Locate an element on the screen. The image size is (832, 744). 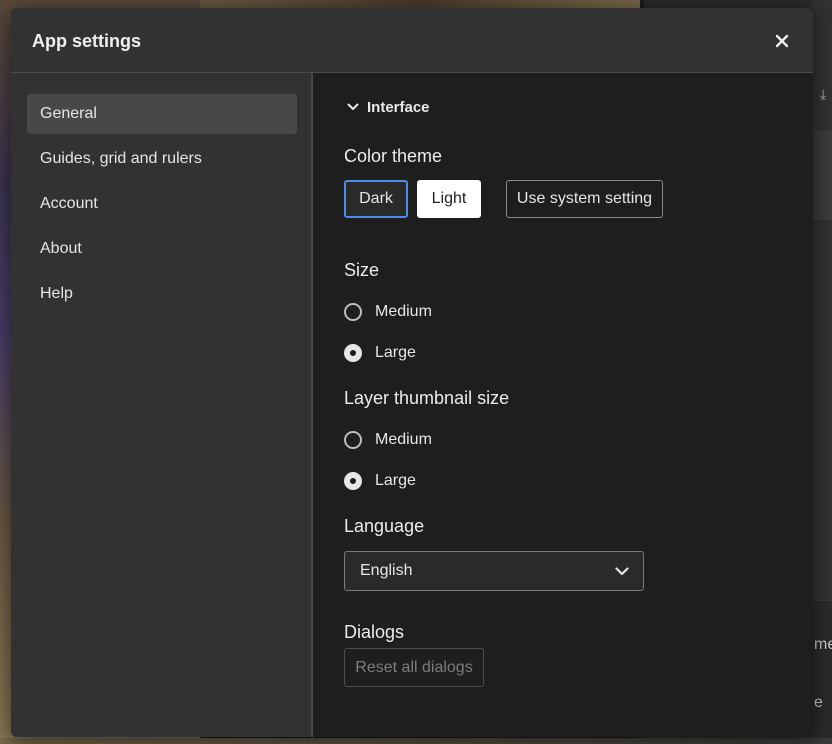
size-large-radio: Large is located at coordinates (380, 353).